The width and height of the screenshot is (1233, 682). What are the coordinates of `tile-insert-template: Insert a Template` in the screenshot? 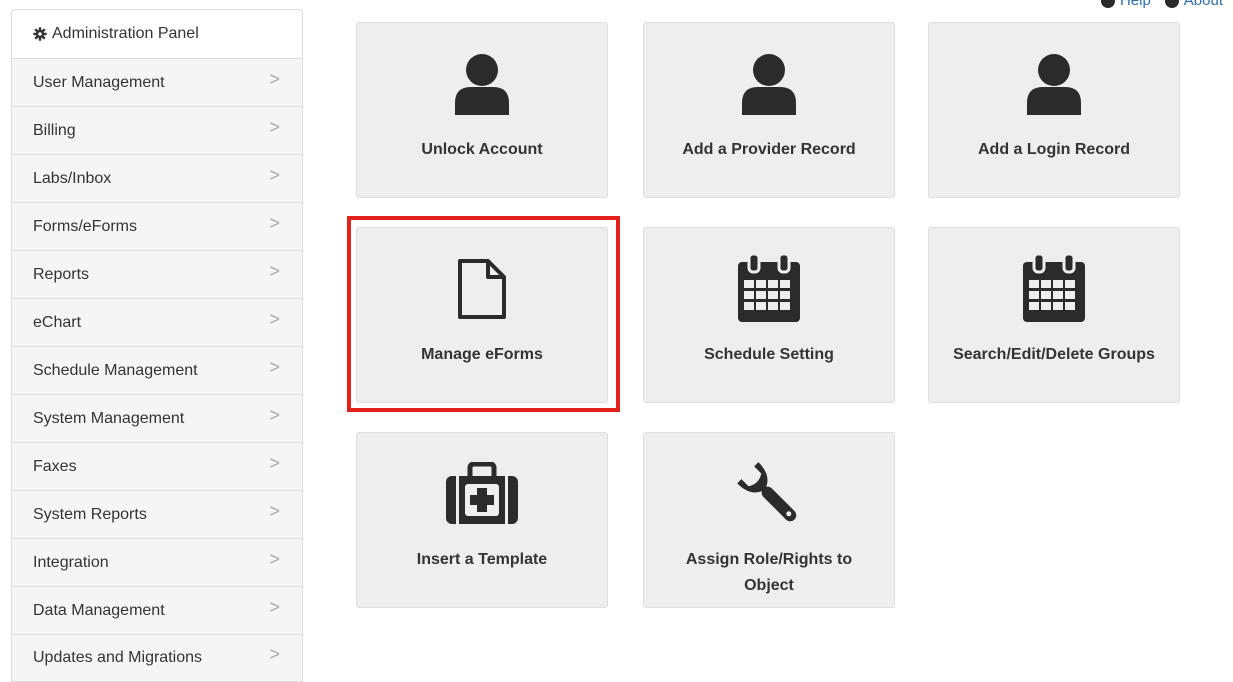 It's located at (482, 520).